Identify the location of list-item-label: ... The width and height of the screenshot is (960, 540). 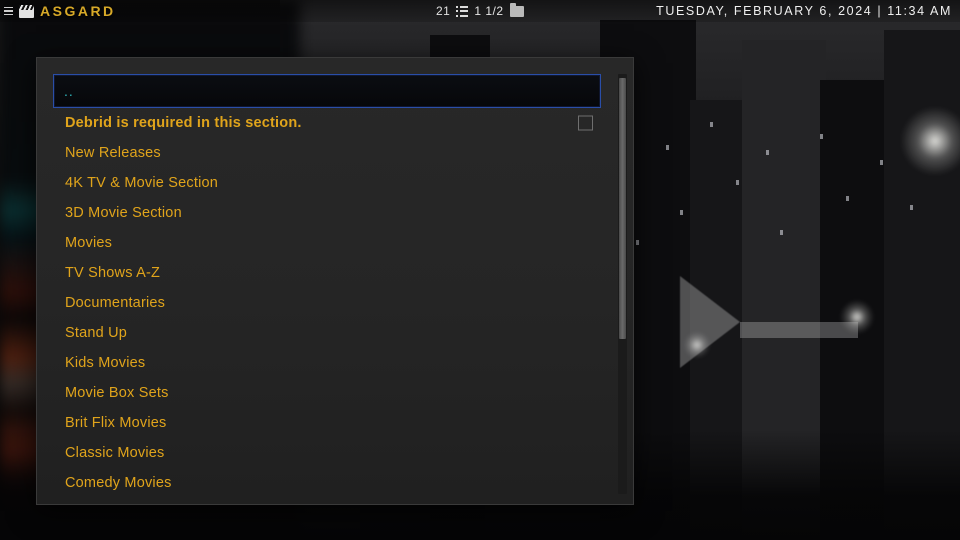
(69, 91).